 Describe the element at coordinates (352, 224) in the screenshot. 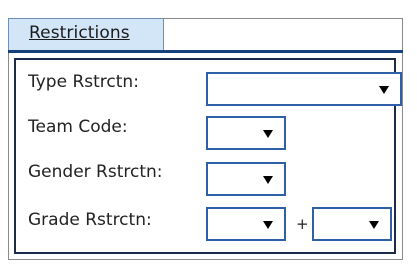

I see `grade-to-select` at that location.